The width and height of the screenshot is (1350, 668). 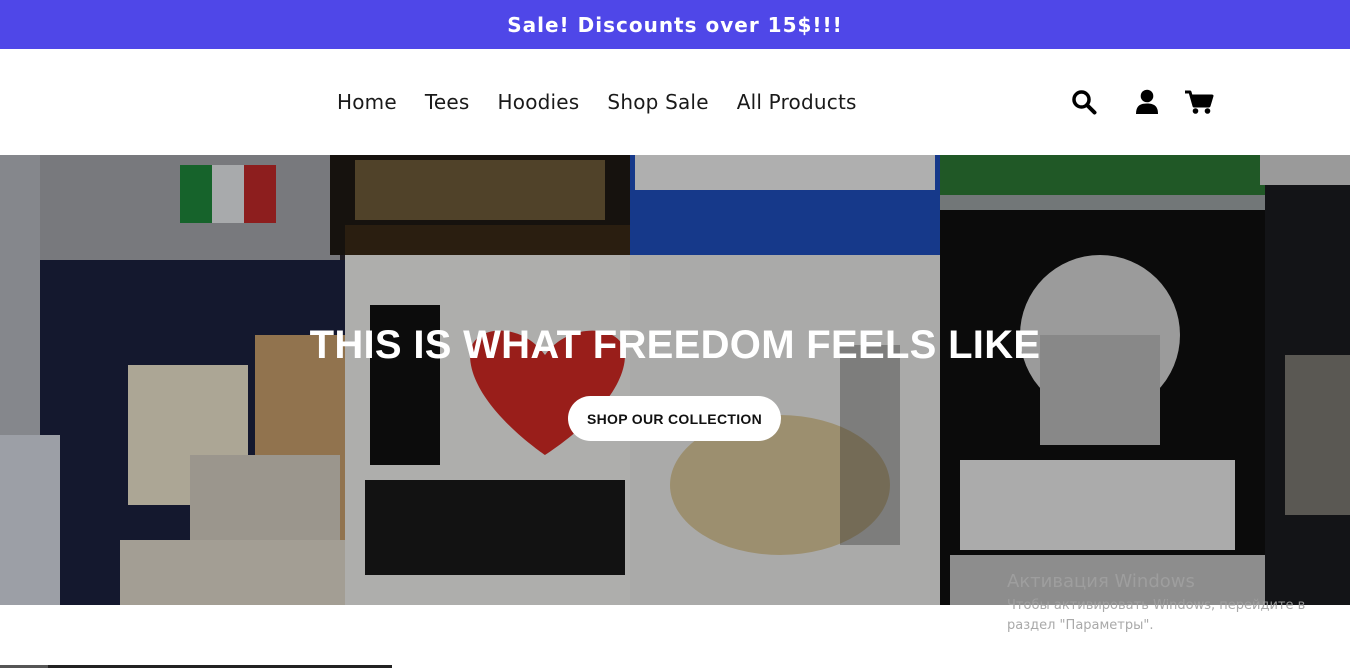 What do you see at coordinates (1147, 102) in the screenshot?
I see `account-icon` at bounding box center [1147, 102].